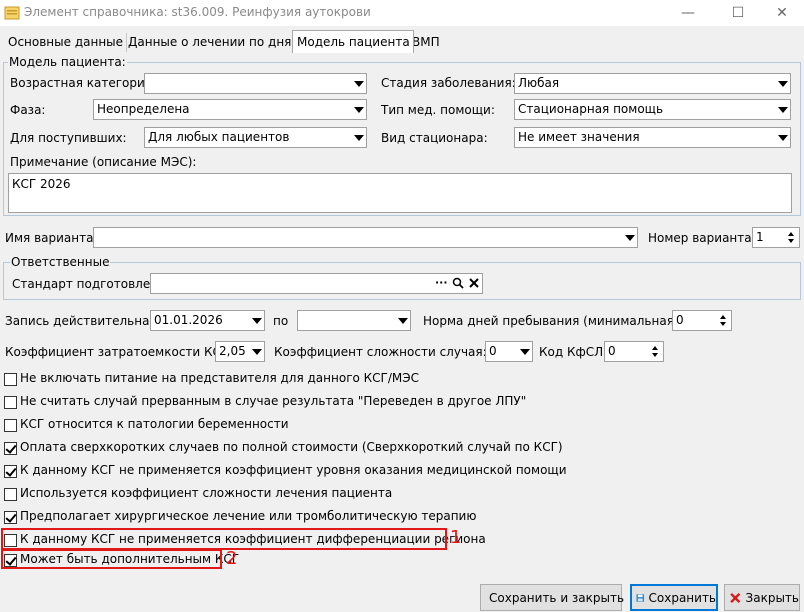 The height and width of the screenshot is (612, 804). Describe the element at coordinates (573, 352) in the screenshot. I see `kfsl-label: Код КфСЛ:` at that location.